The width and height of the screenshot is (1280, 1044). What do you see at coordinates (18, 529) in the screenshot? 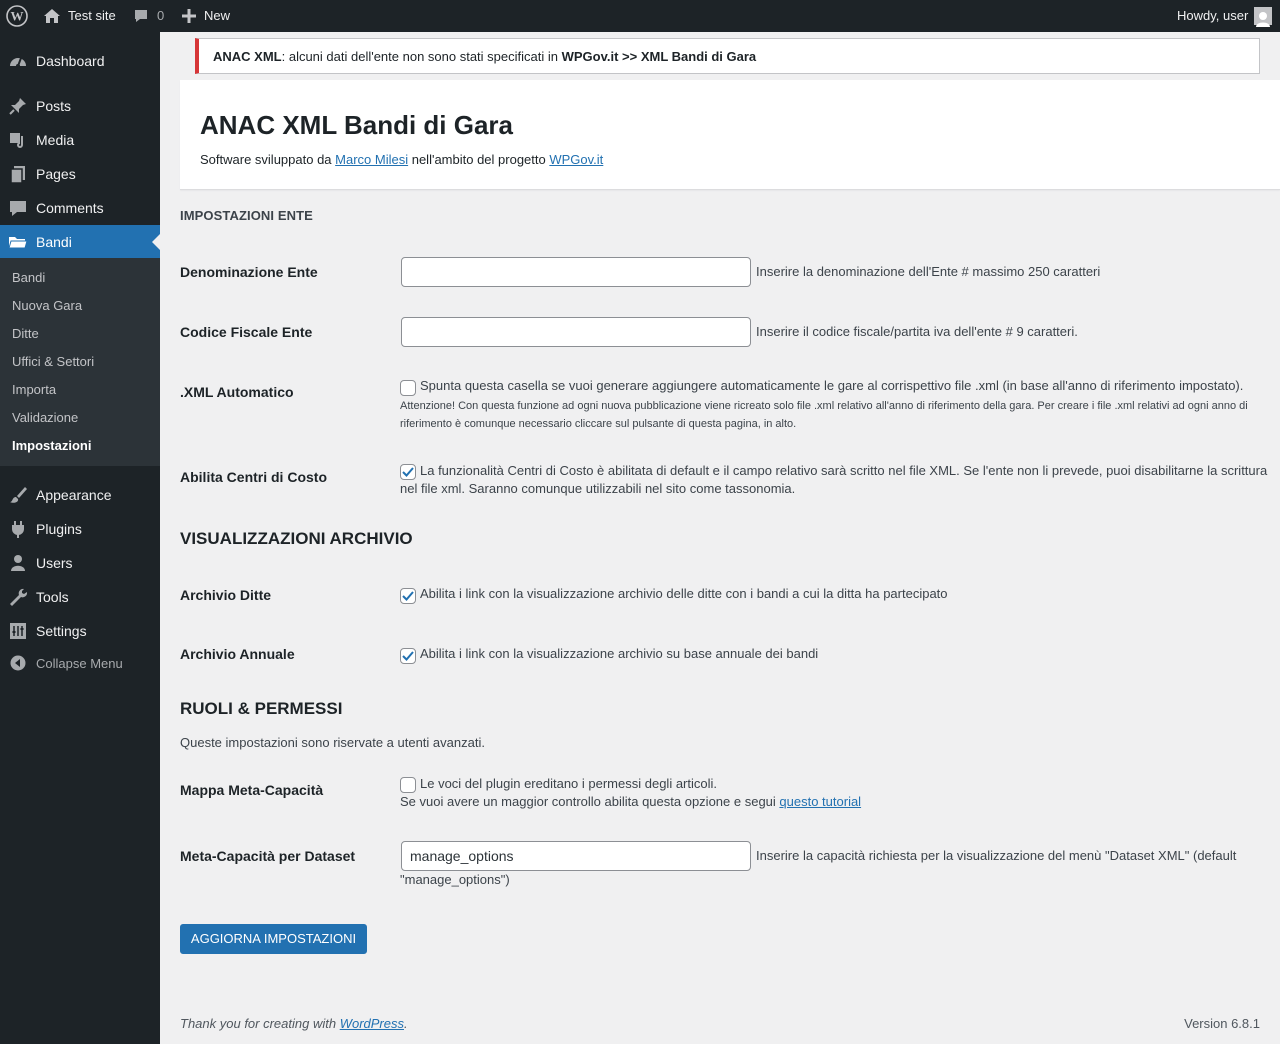
I see `plugin-icon` at bounding box center [18, 529].